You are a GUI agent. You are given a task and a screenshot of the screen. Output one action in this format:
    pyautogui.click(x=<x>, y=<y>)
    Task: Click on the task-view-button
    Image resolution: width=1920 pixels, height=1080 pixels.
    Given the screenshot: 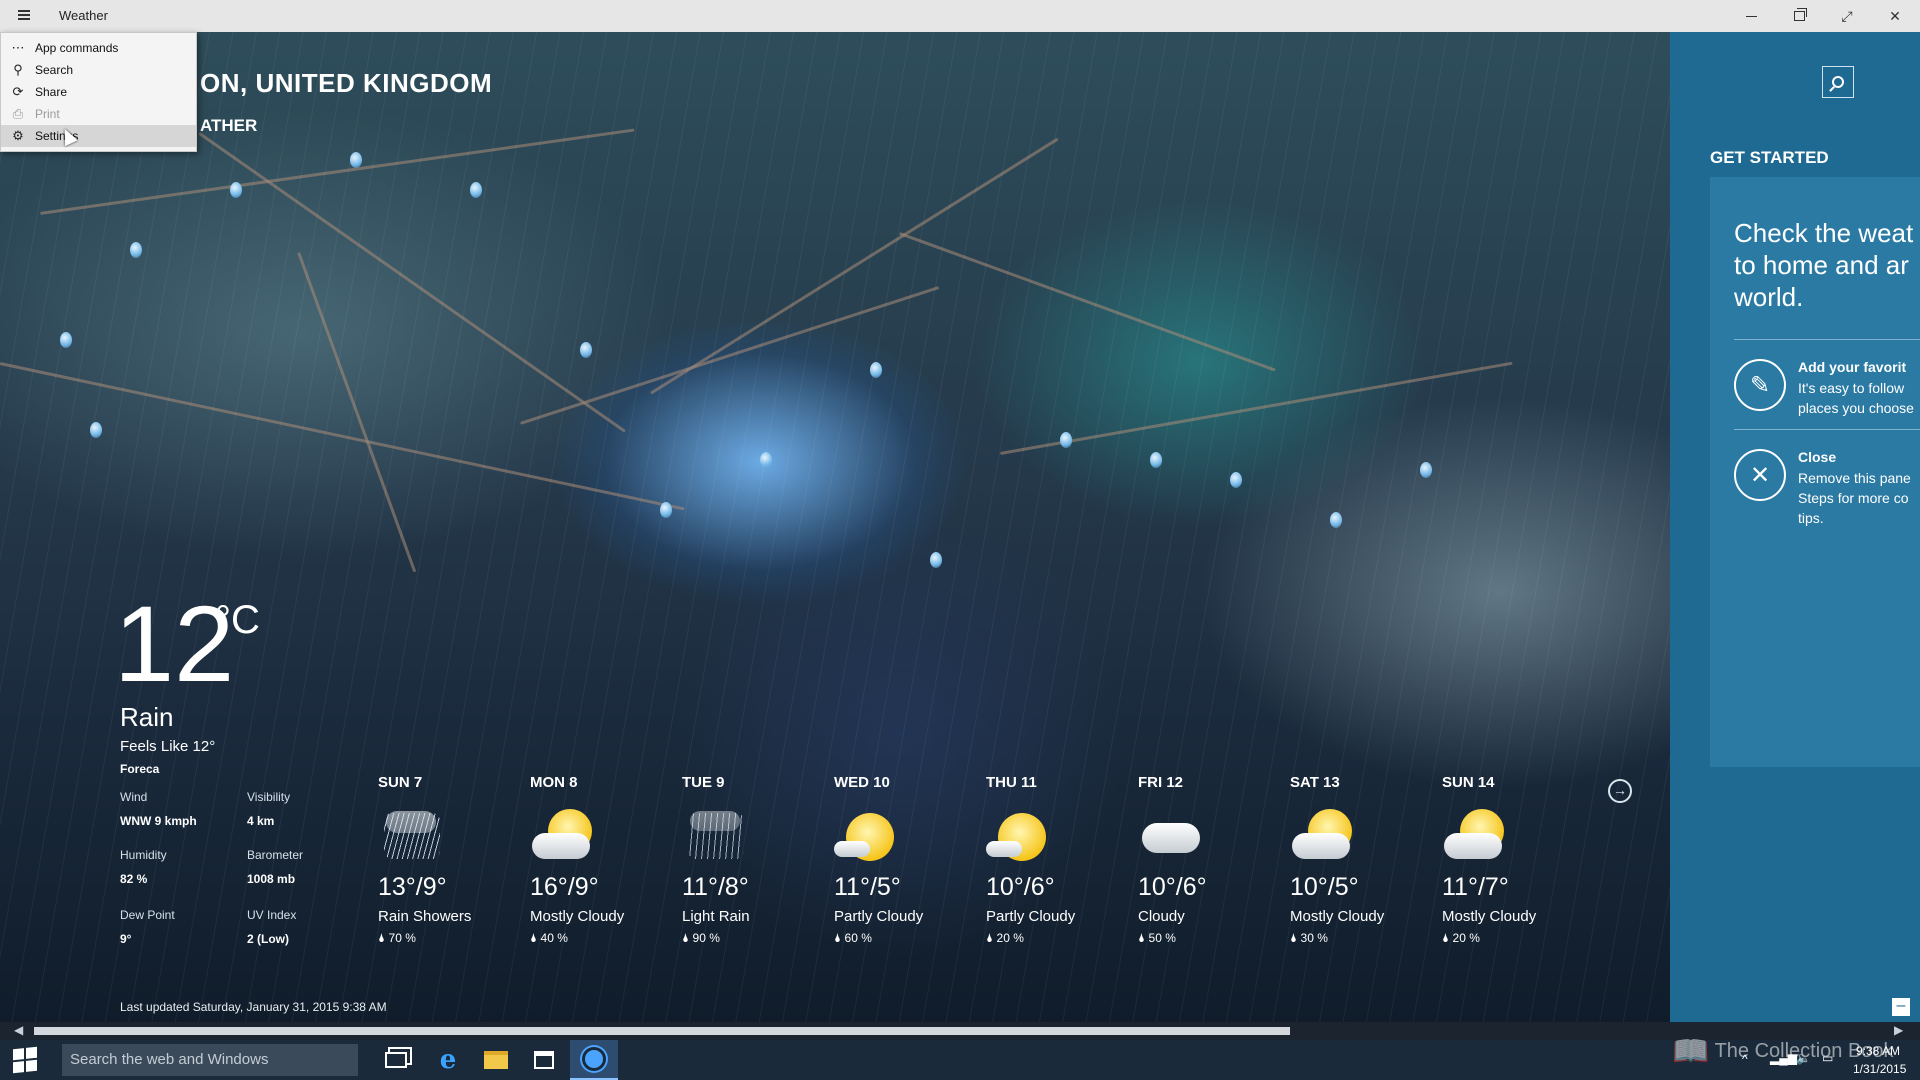 What is the action you would take?
    pyautogui.click(x=396, y=1060)
    